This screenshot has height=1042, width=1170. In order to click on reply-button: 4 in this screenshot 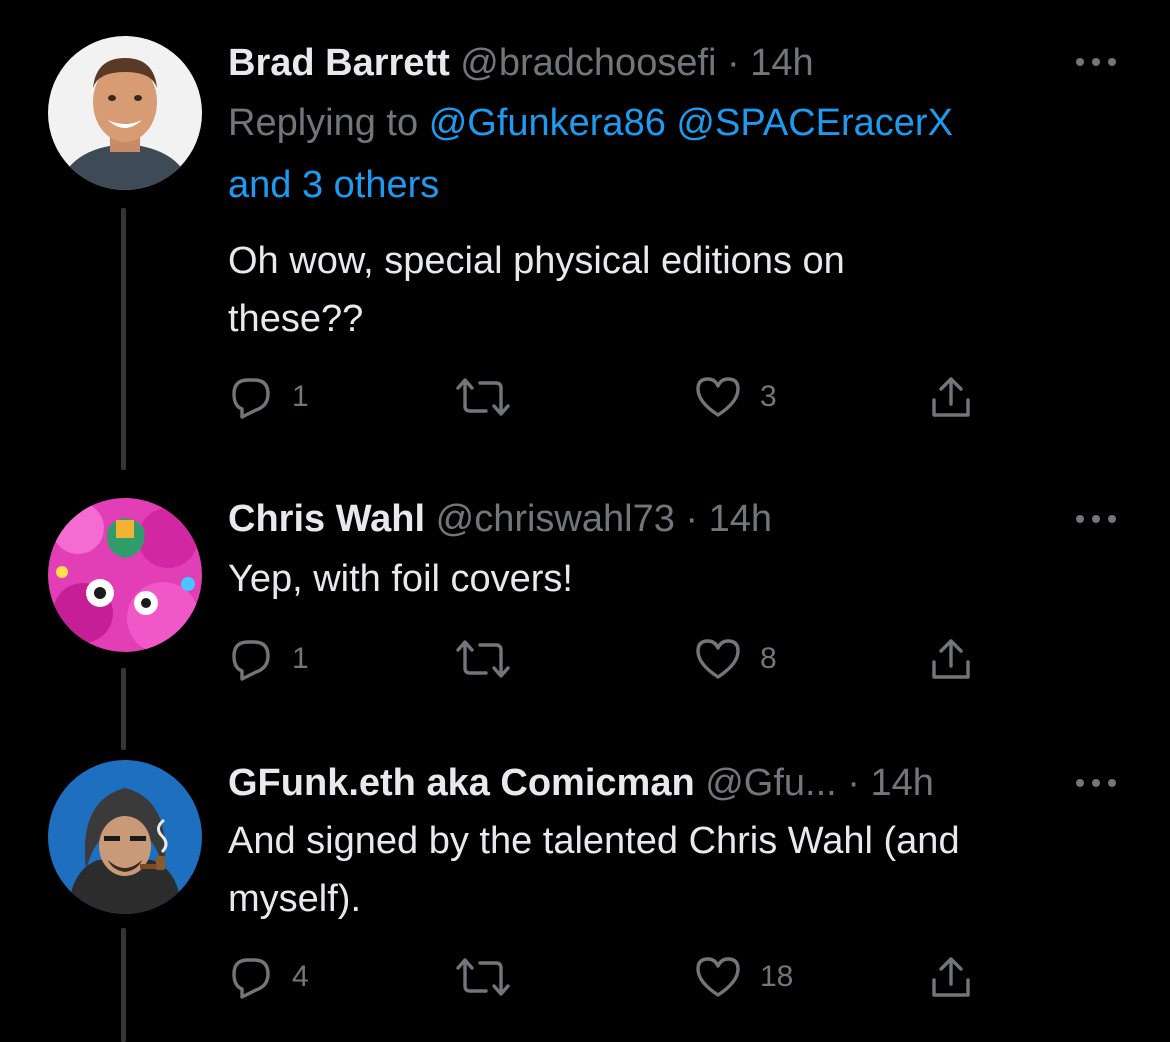, I will do `click(268, 977)`.